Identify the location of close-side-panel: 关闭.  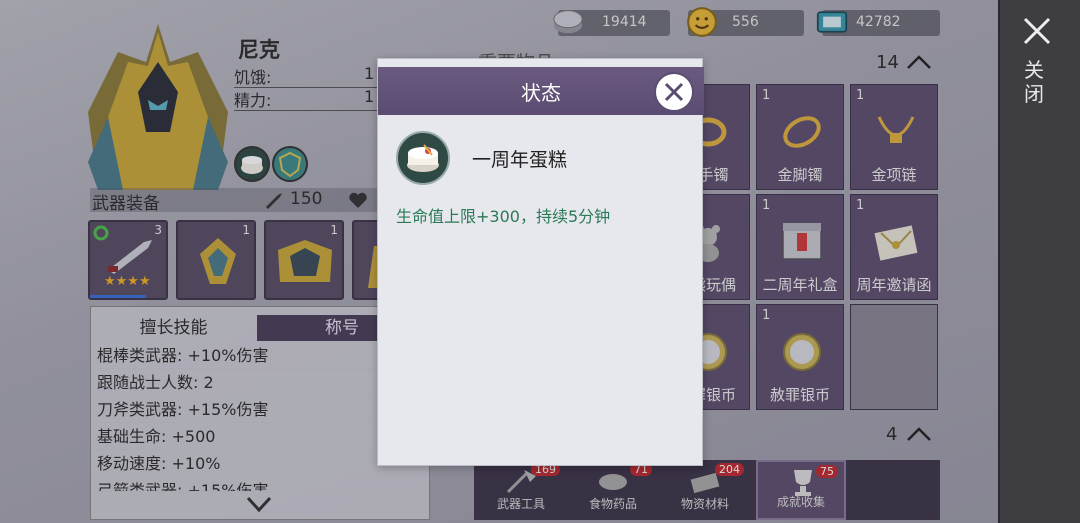
(1039, 261).